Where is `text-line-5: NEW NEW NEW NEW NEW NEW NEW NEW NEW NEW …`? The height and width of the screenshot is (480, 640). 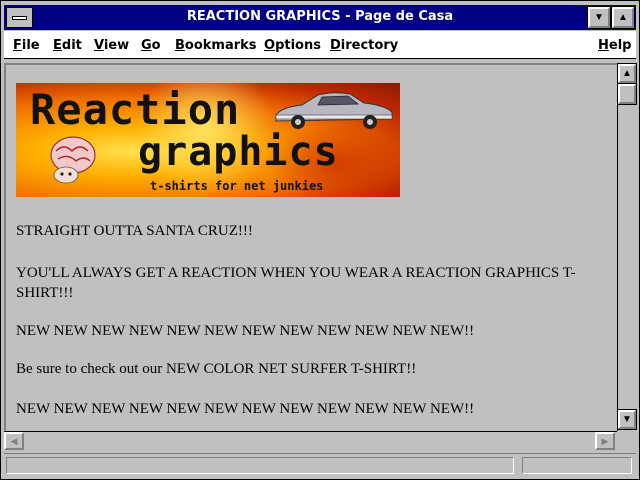
text-line-5: NEW NEW NEW NEW NEW NEW NEW NEW NEW NEW … is located at coordinates (245, 409).